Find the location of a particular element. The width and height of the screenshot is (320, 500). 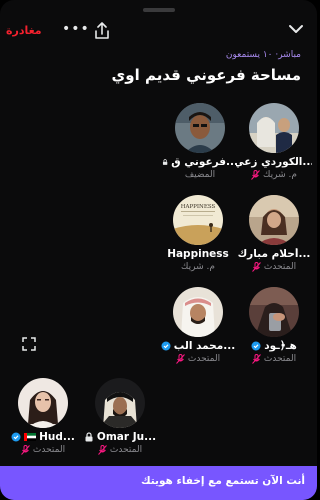

participant-host: فرعوني ق... المضيف is located at coordinates (200, 141).